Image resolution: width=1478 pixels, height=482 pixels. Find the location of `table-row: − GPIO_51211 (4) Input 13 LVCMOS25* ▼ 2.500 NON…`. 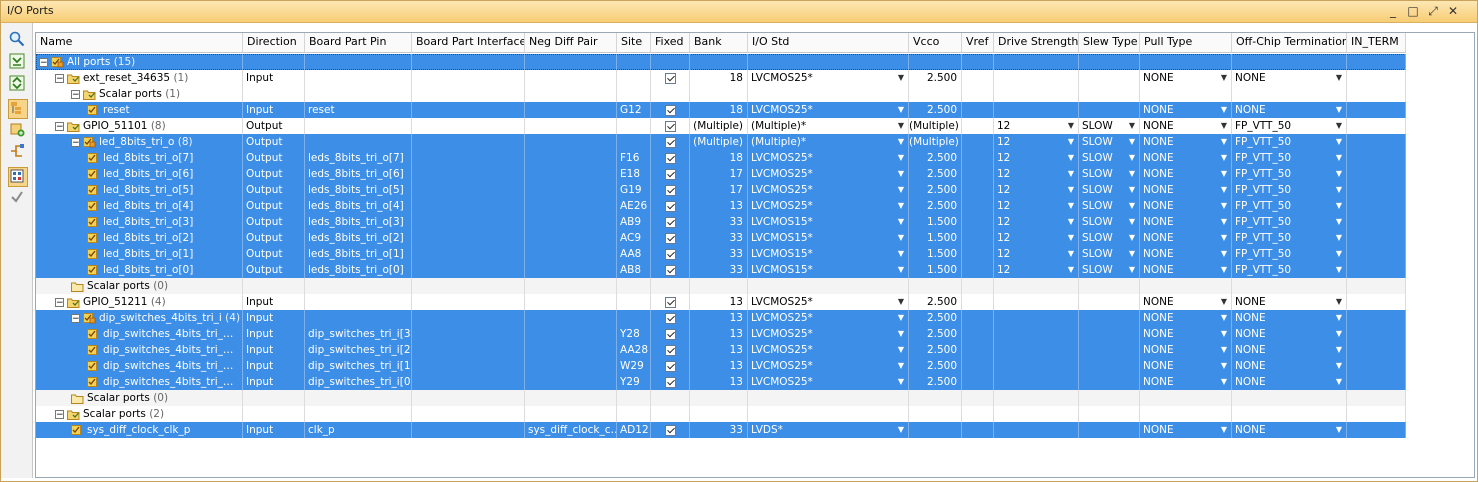

table-row: − GPIO_51211 (4) Input 13 LVCMOS25* ▼ 2.500 NON… is located at coordinates (721, 302).